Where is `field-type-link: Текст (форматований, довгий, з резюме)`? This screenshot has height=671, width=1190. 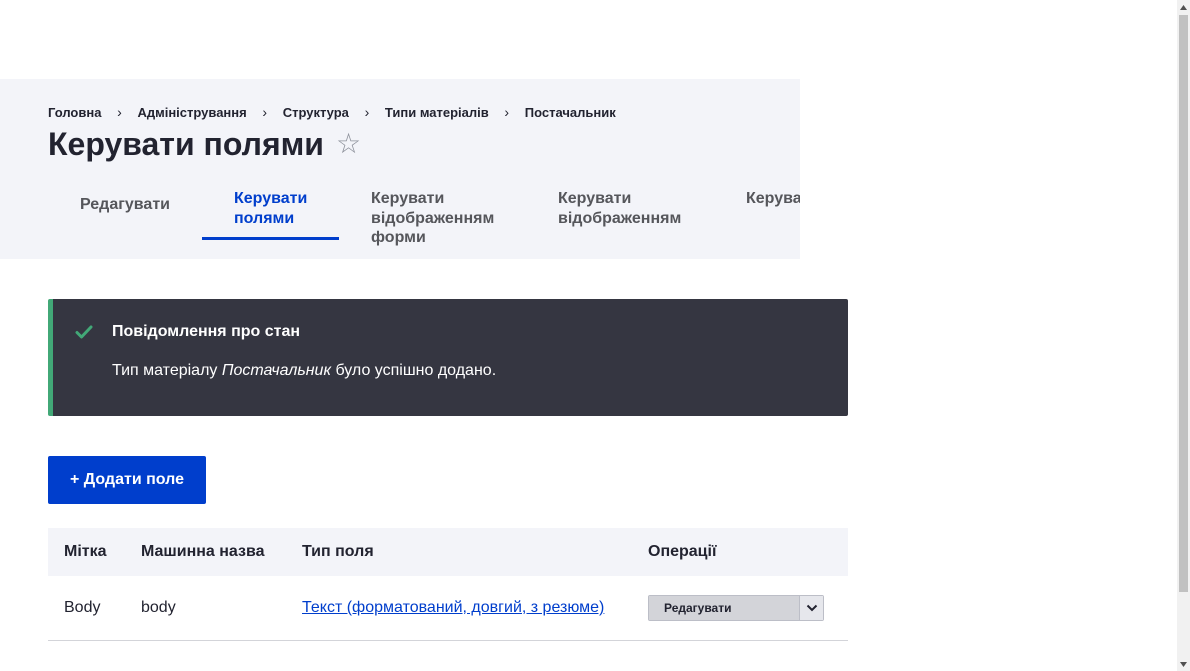
field-type-link: Текст (форматований, довгий, з резюме) is located at coordinates (453, 607).